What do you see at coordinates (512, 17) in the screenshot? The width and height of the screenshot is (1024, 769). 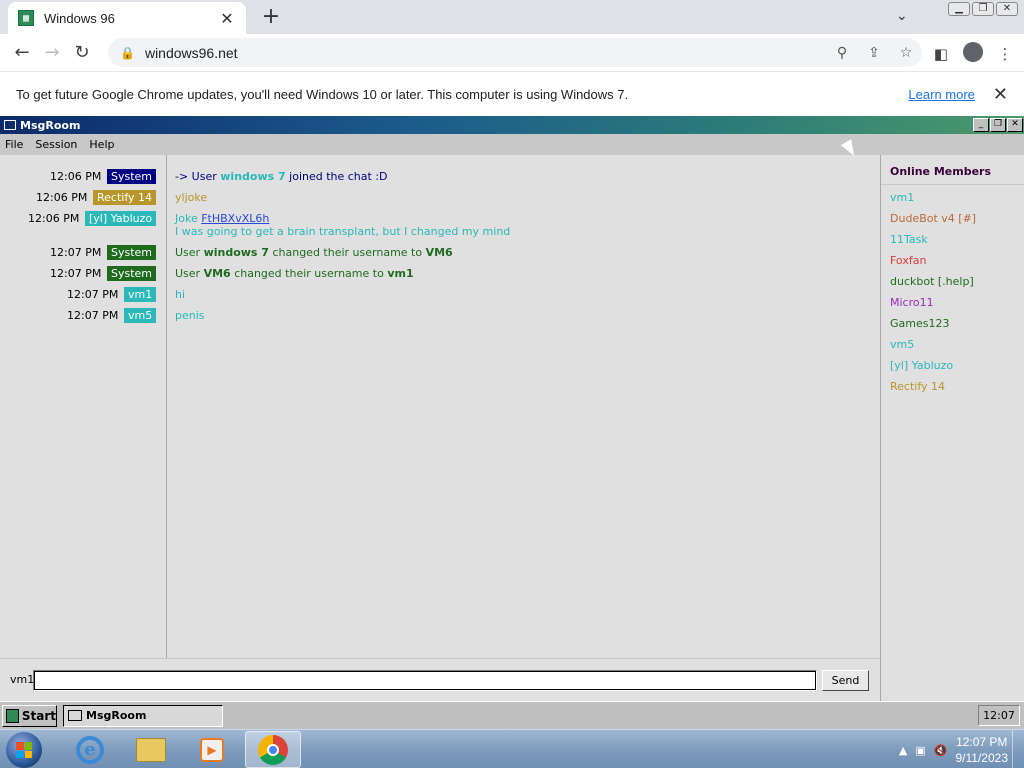 I see `browser-tabstrip: ▦ Windows 96 ✕ + ⌄ ▁ ❐ ✕` at bounding box center [512, 17].